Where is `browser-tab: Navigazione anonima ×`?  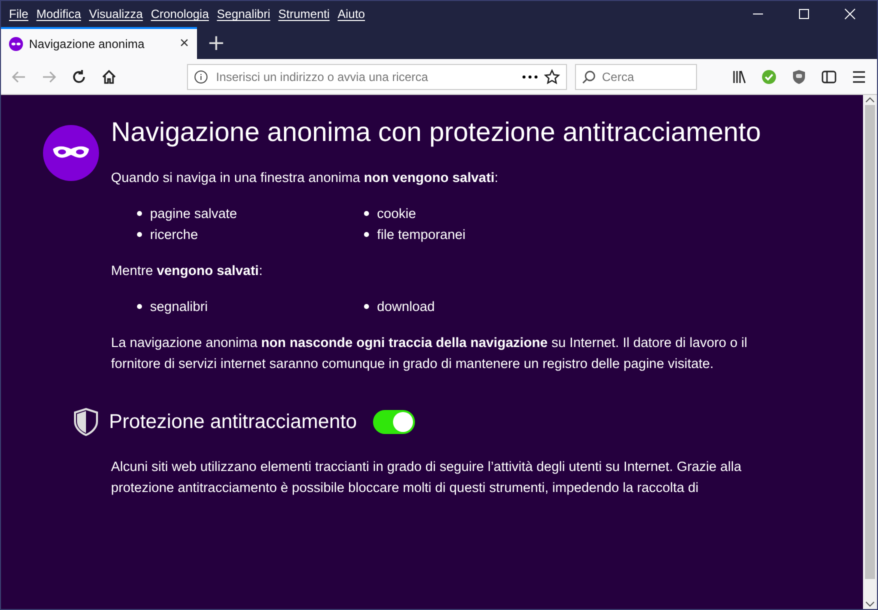 browser-tab: Navigazione anonima × is located at coordinates (99, 43).